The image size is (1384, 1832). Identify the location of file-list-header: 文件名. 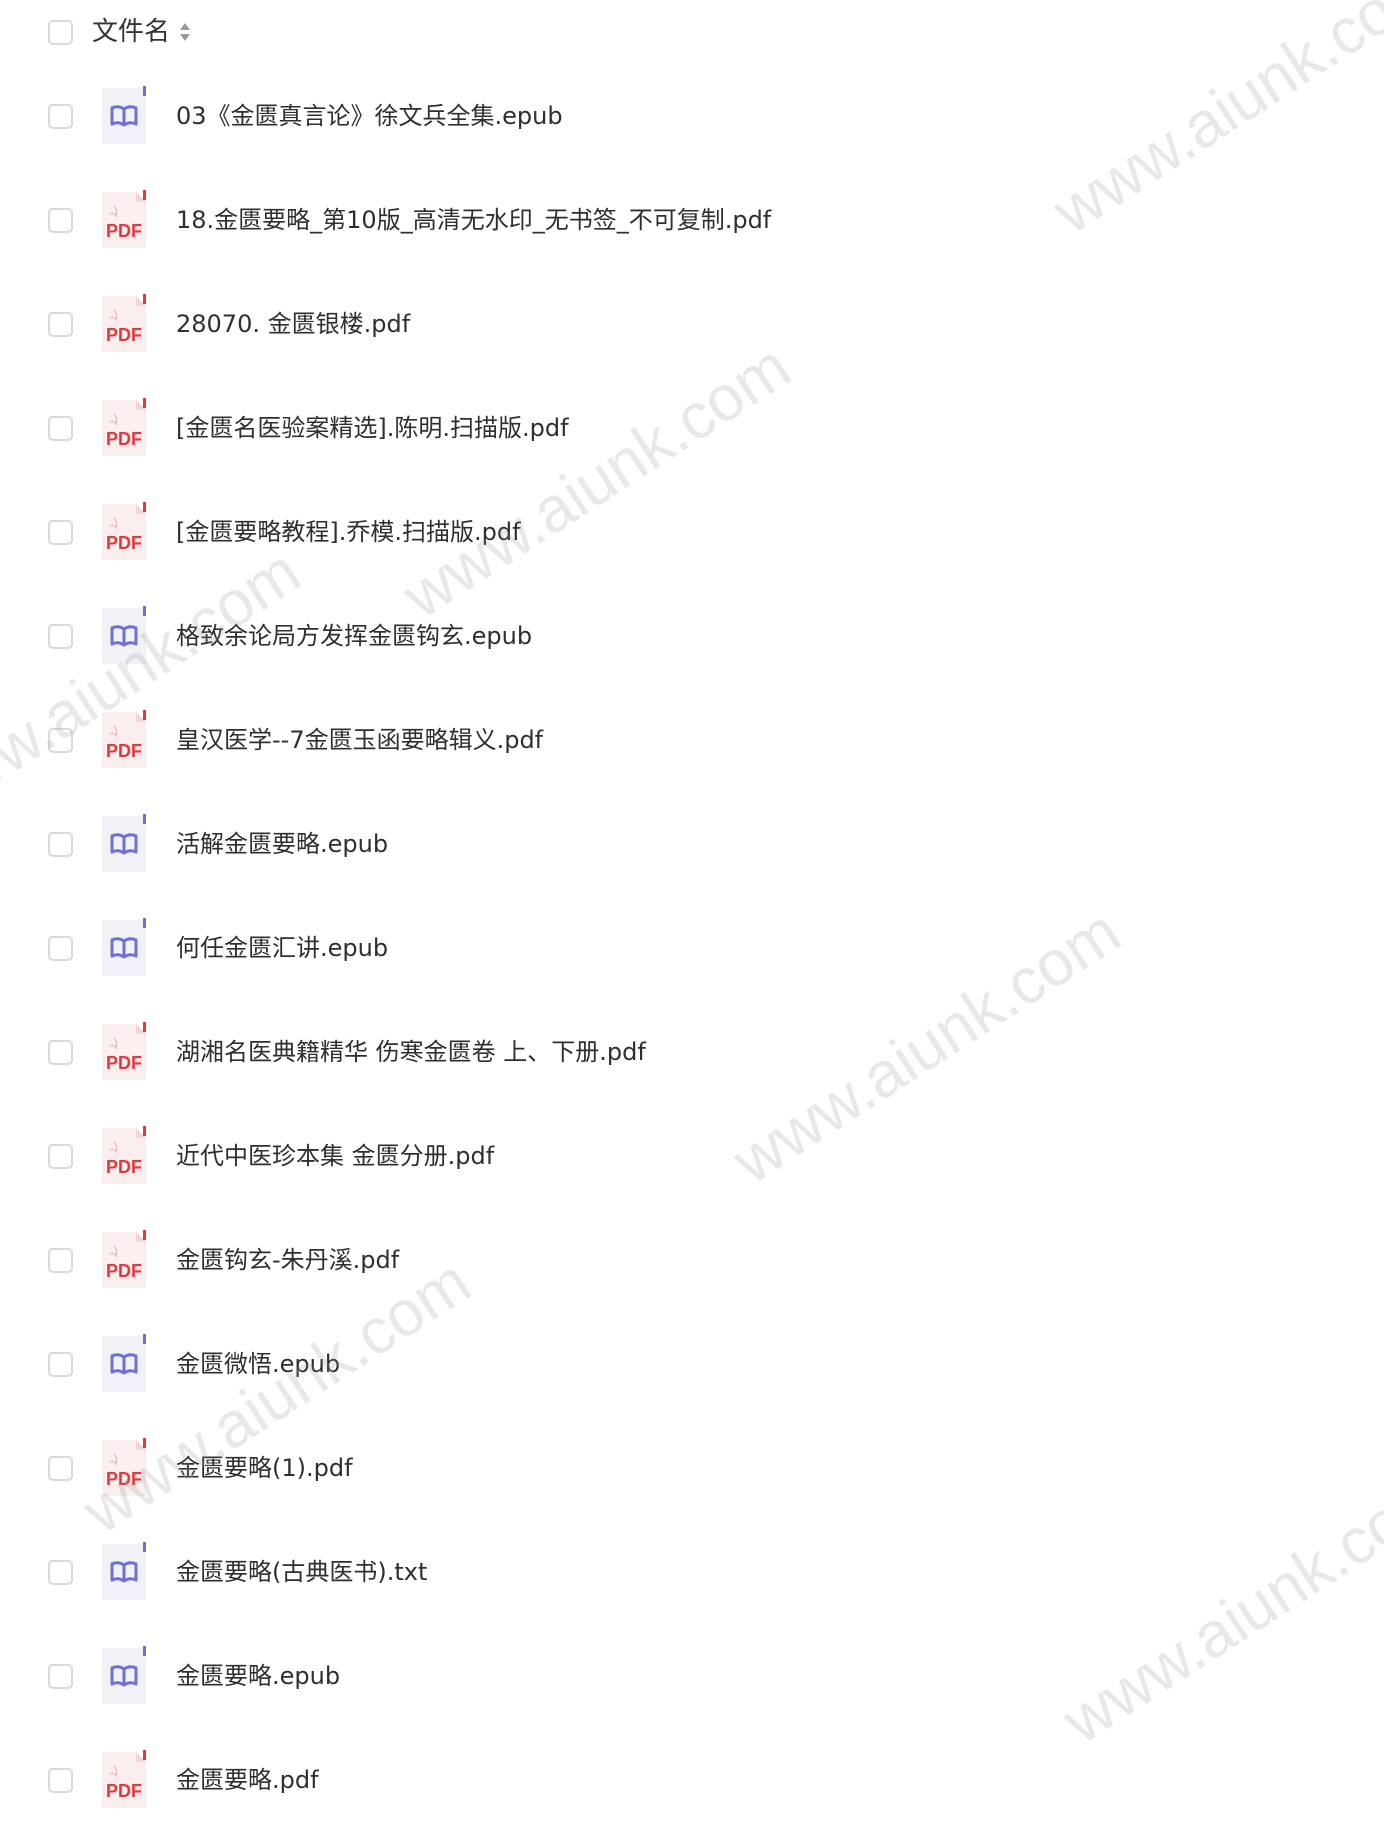
(692, 32).